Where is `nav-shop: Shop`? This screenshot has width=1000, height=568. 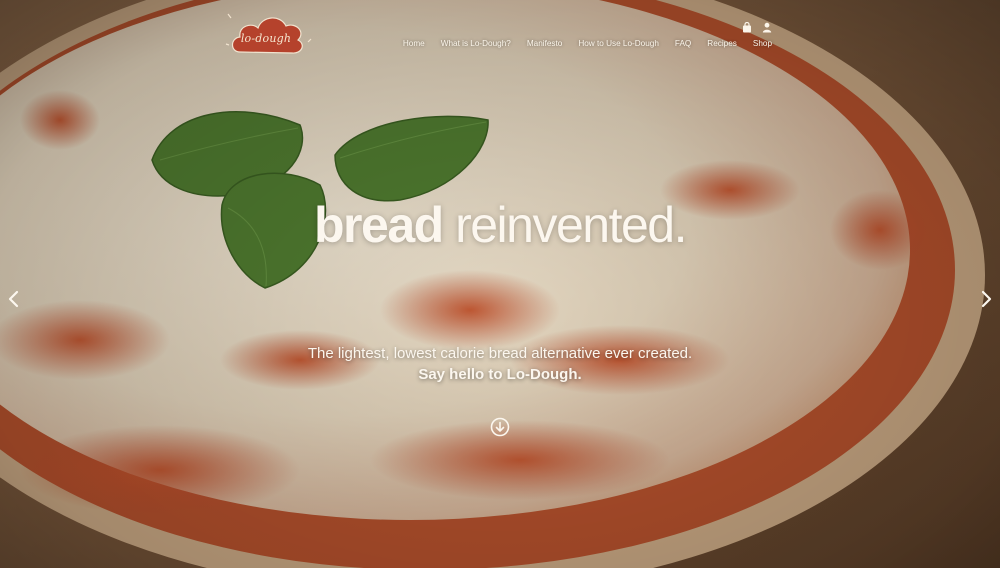 nav-shop: Shop is located at coordinates (762, 43).